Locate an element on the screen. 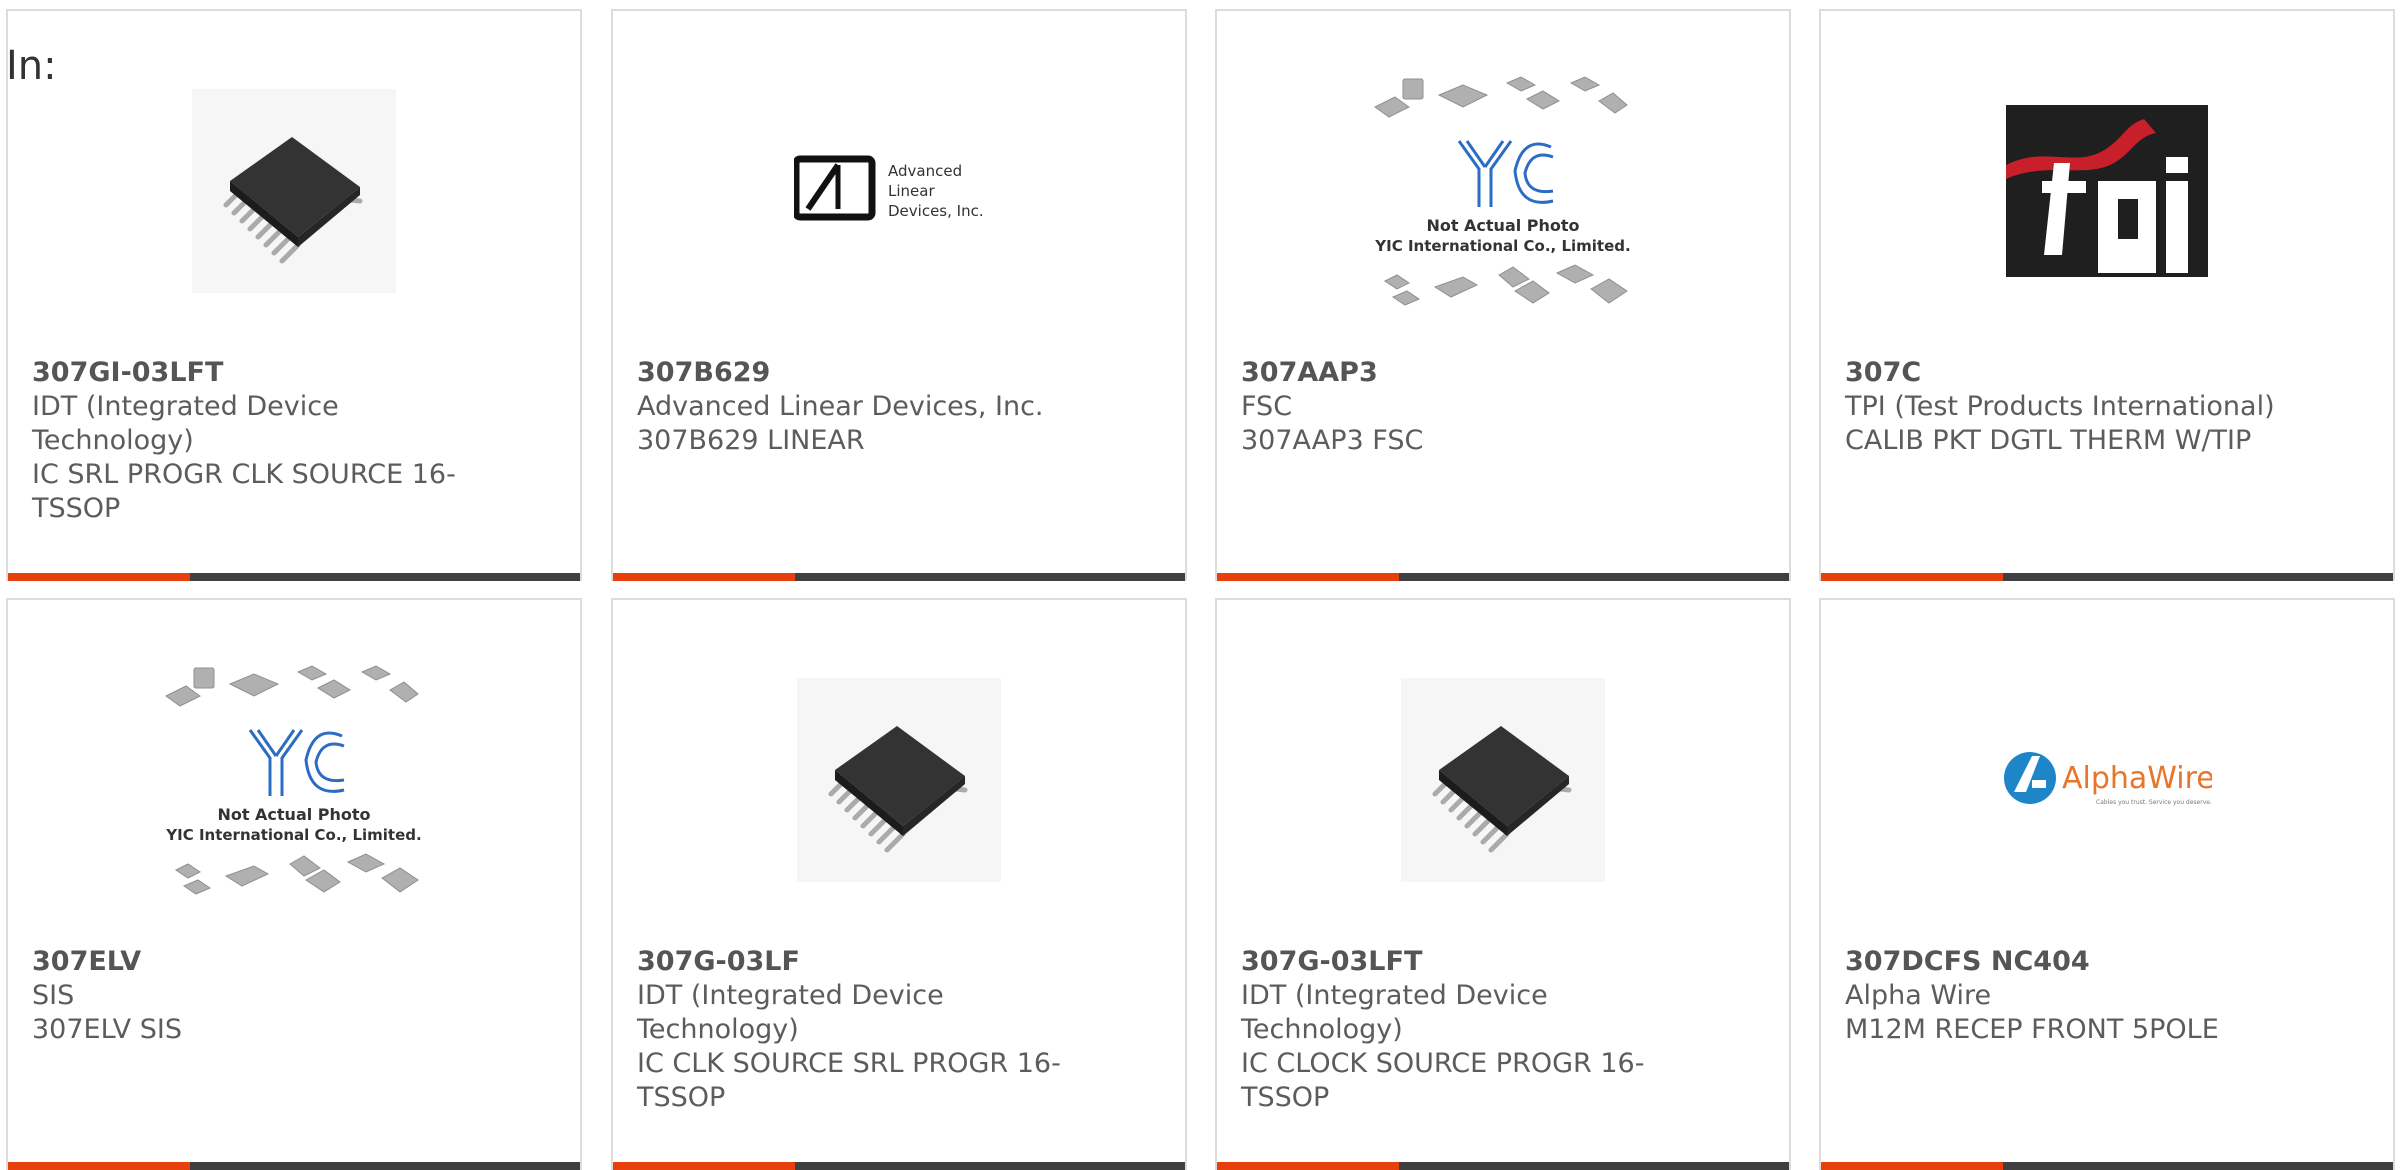 This screenshot has height=1170, width=2400. product-manufacturer: TPI (Test Products International) is located at coordinates (2060, 406).